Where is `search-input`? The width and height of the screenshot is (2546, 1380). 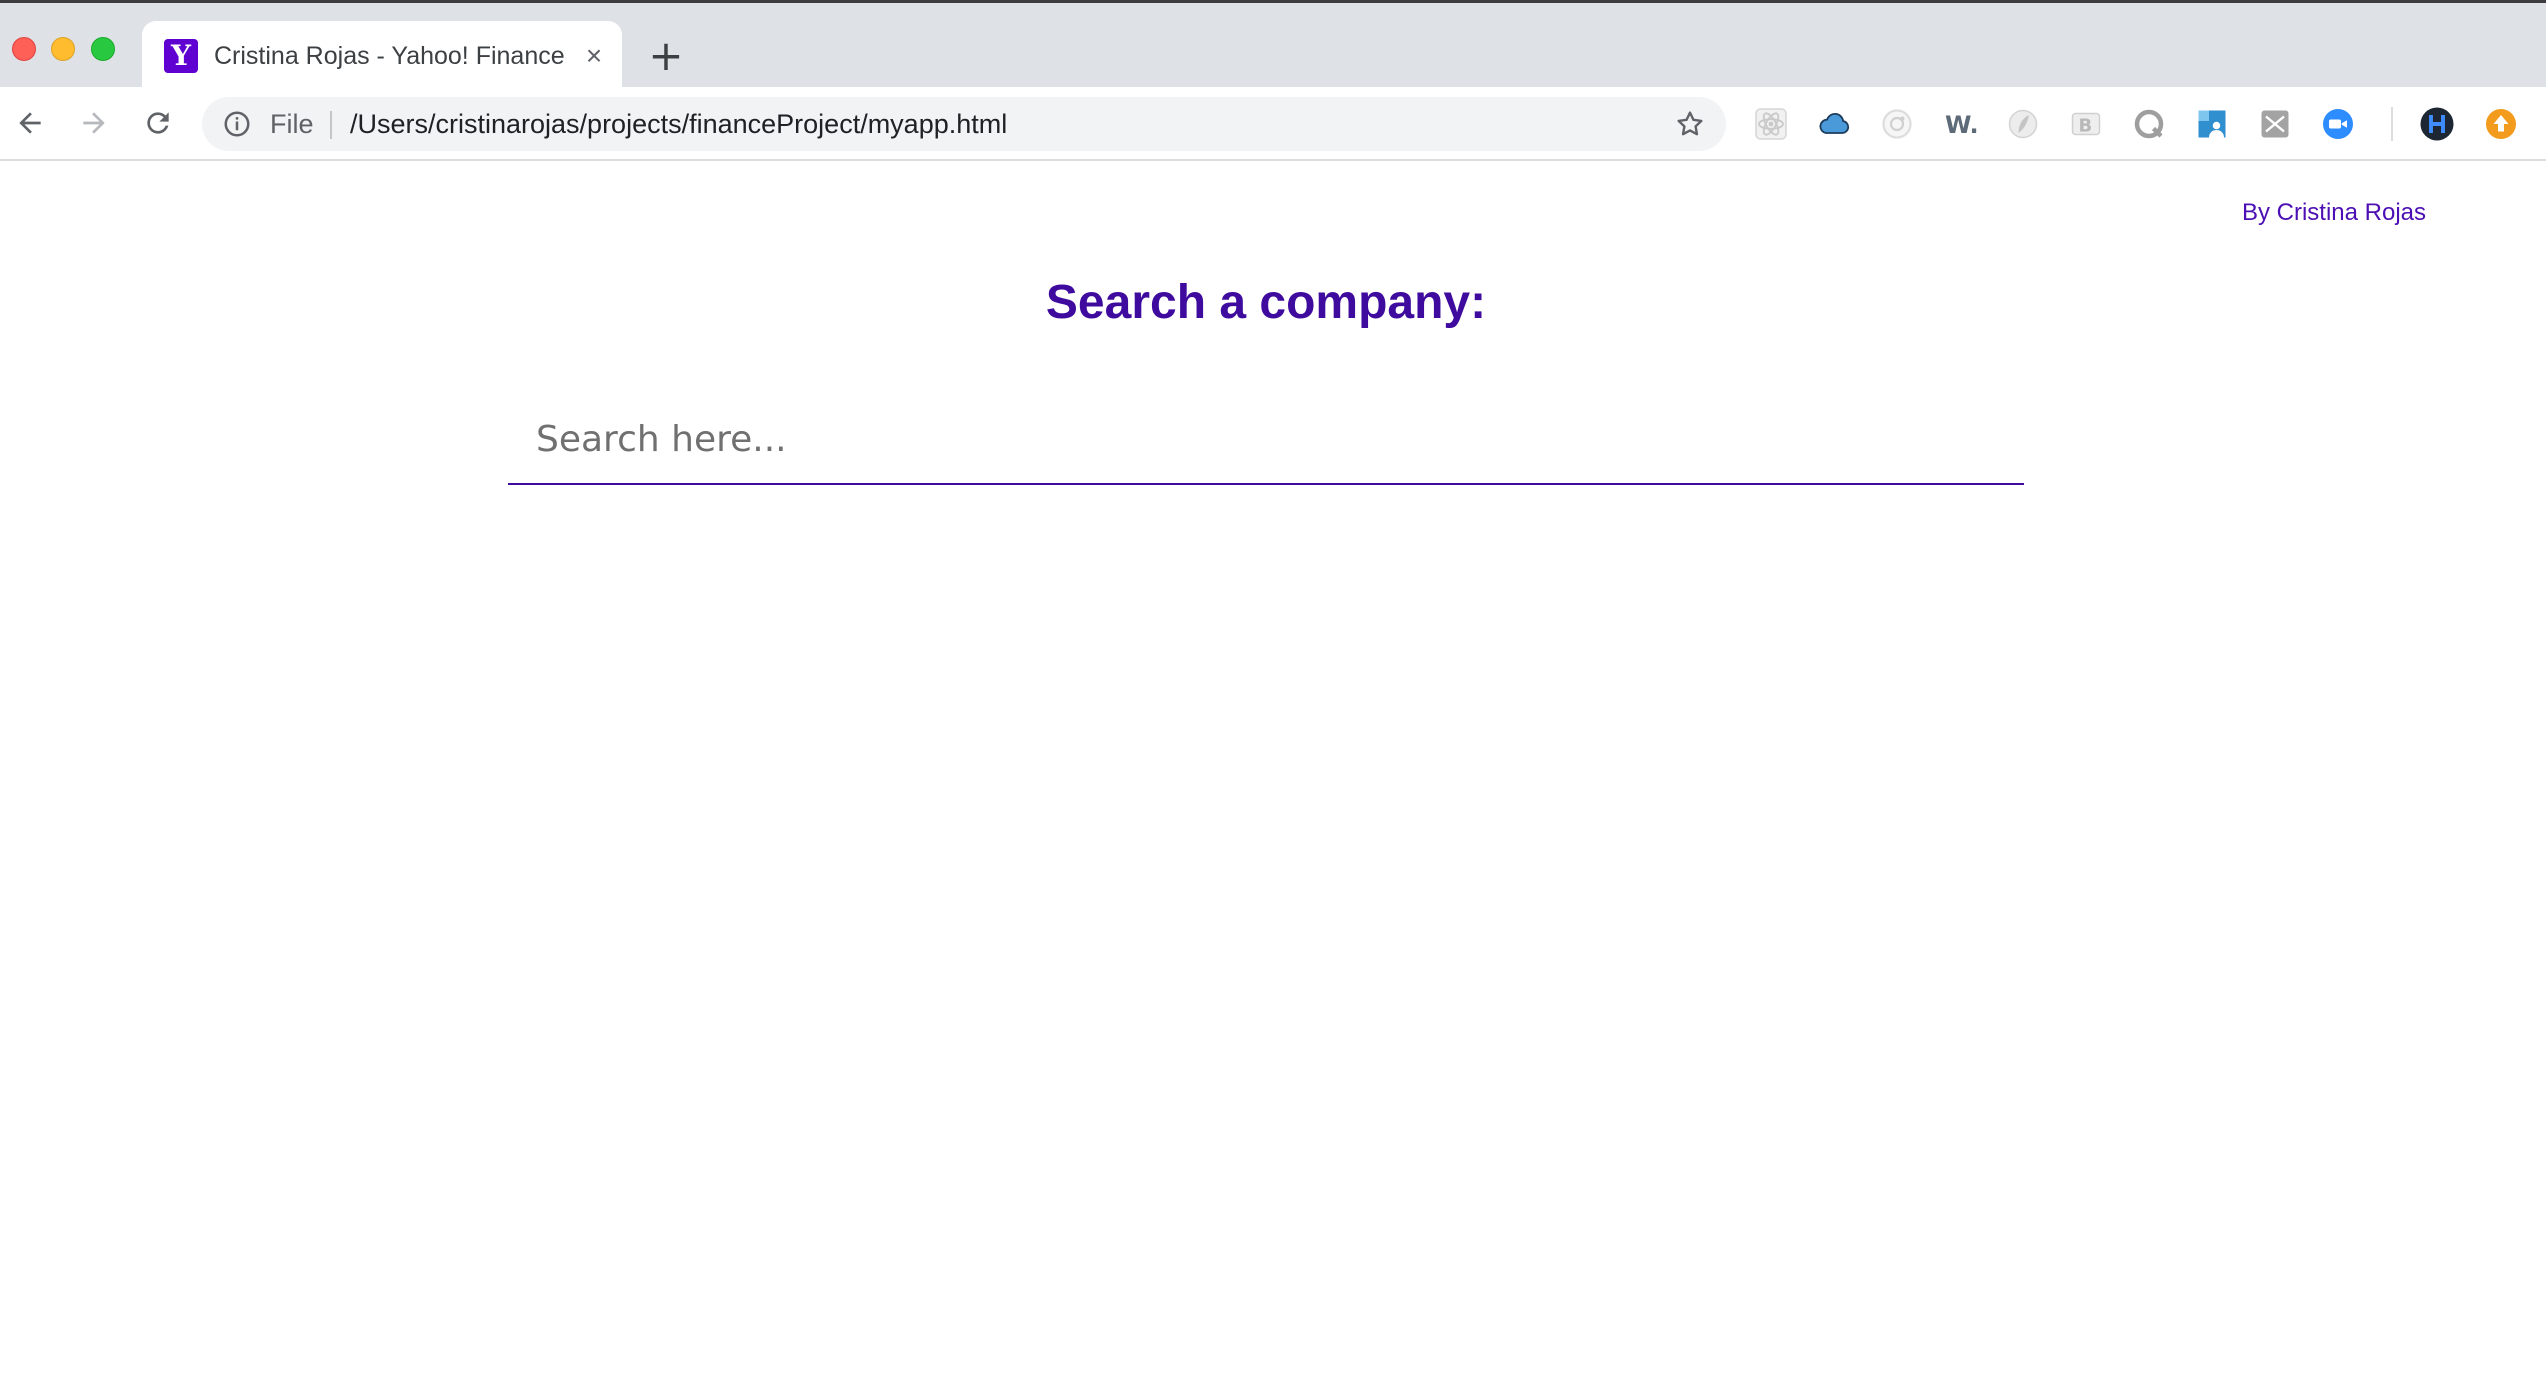 search-input is located at coordinates (1266, 439).